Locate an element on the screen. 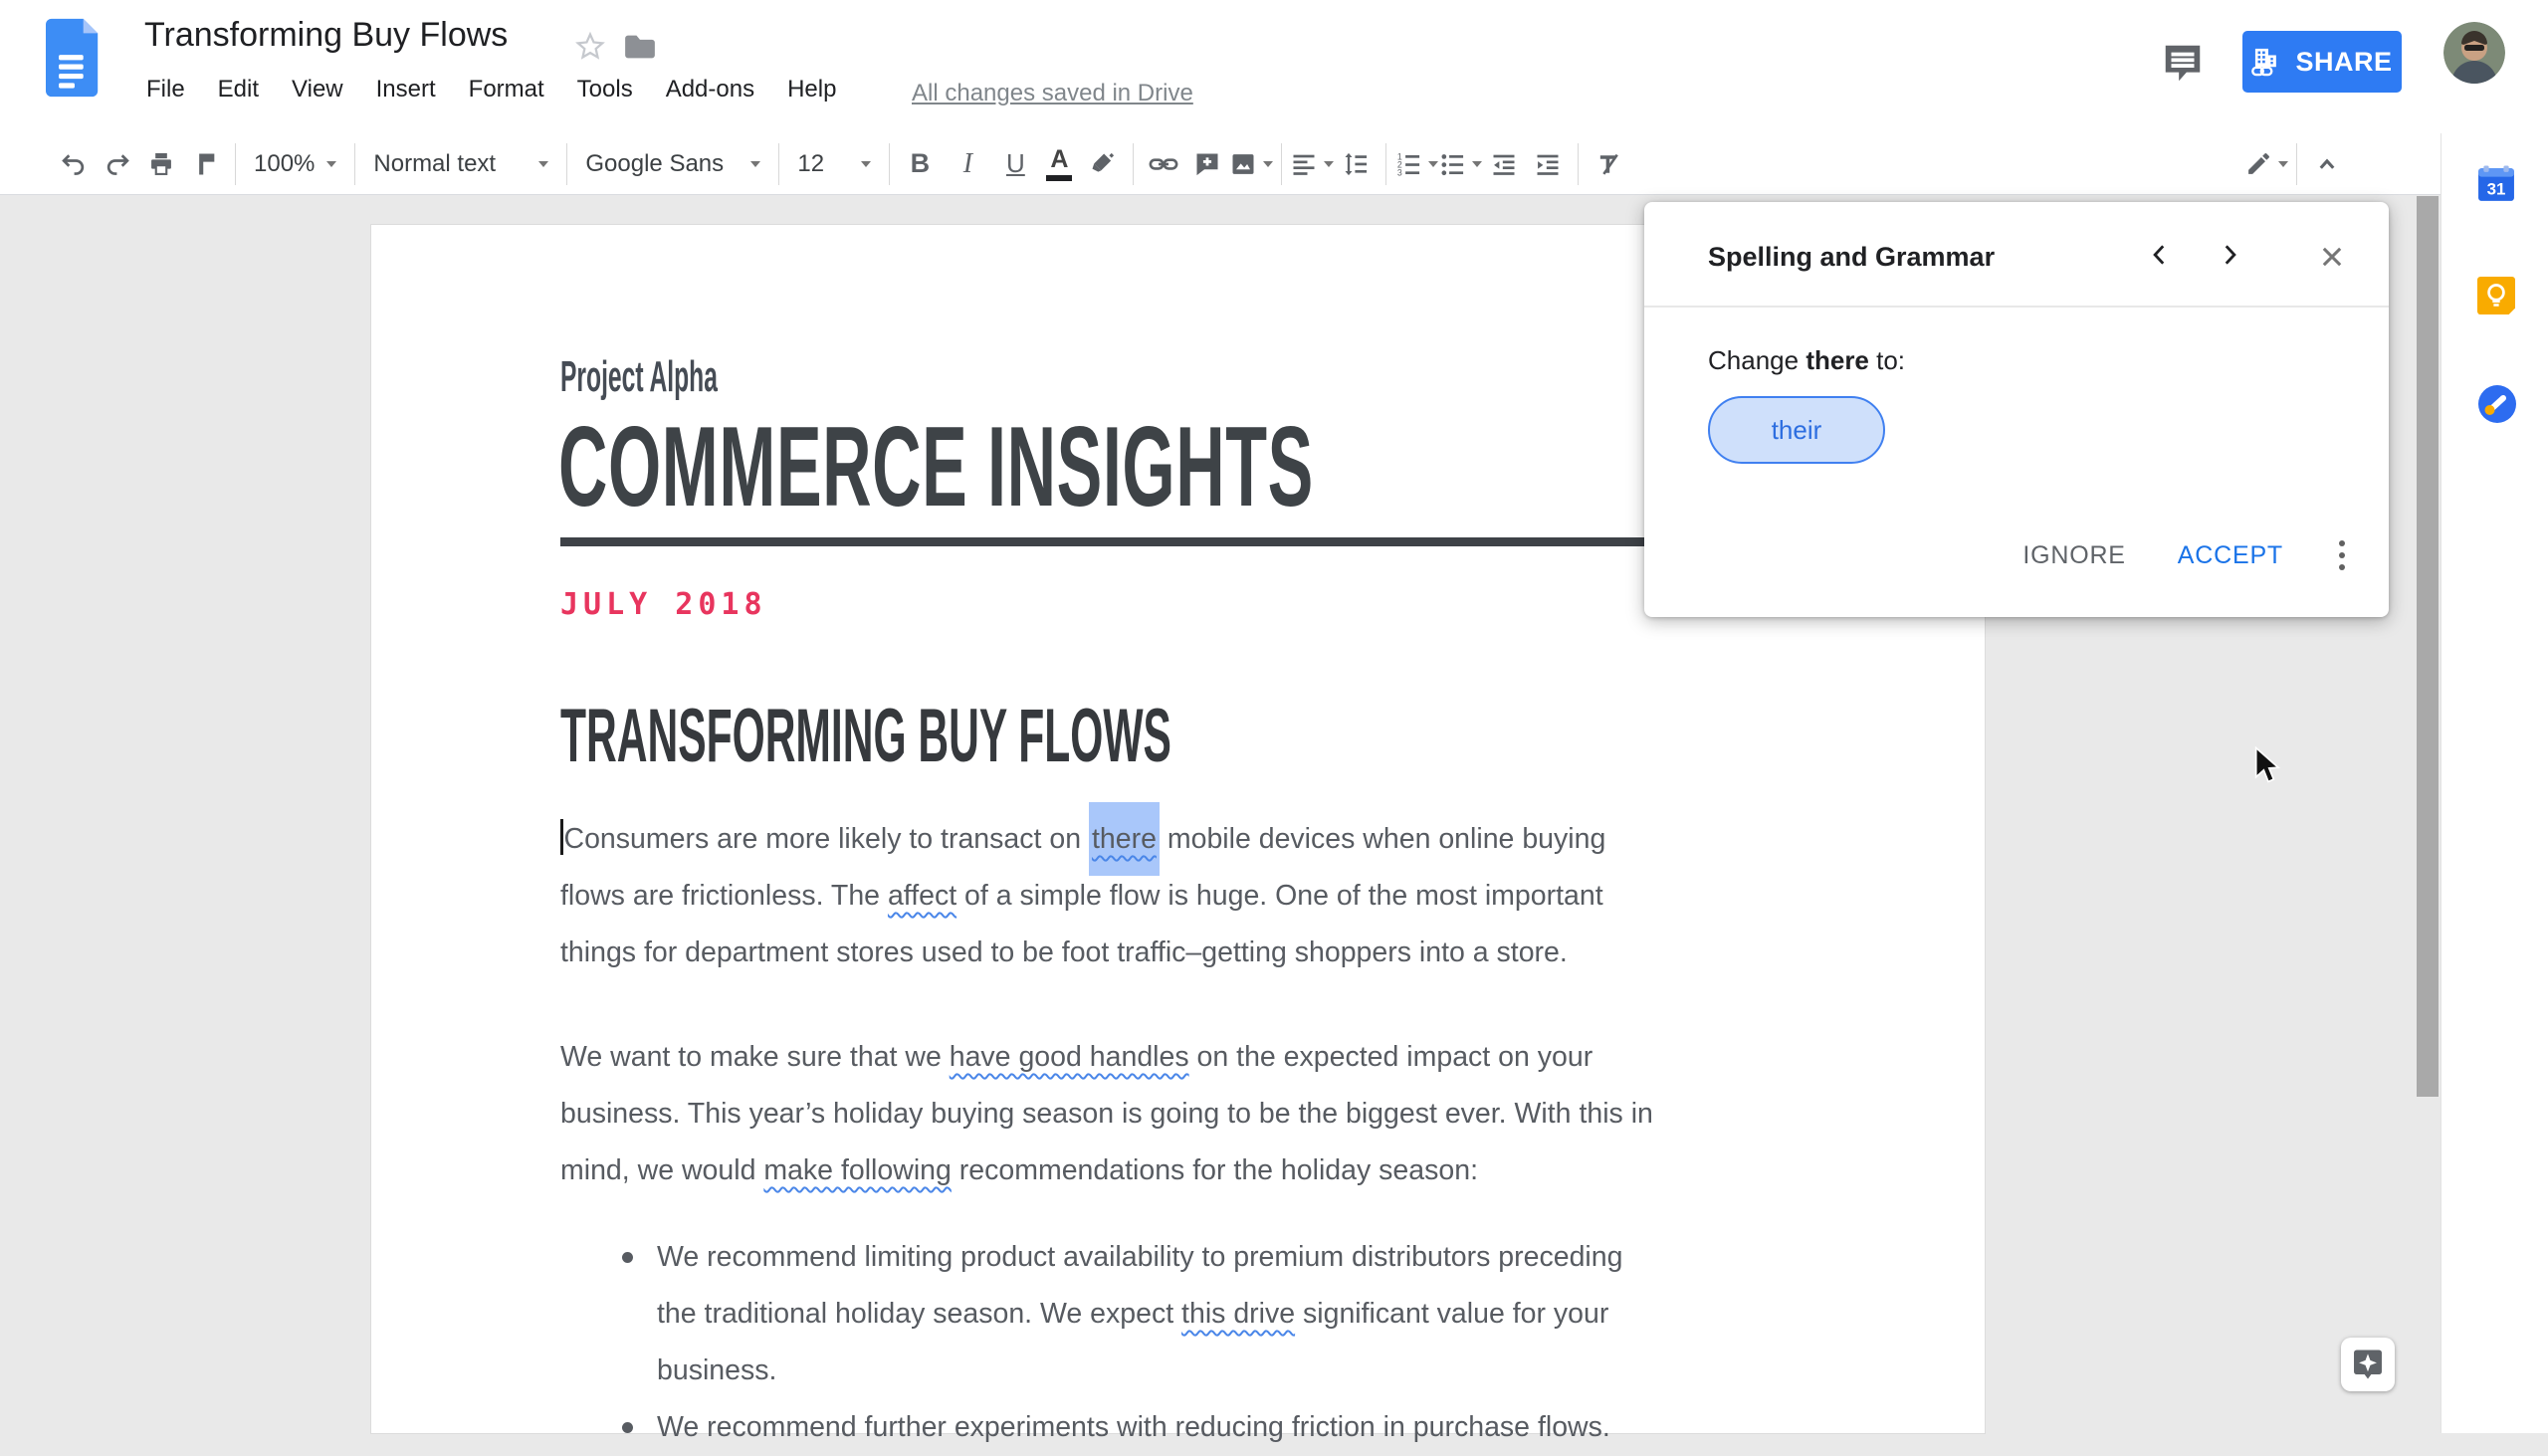 This screenshot has height=1456, width=2548. redo-button is located at coordinates (117, 164).